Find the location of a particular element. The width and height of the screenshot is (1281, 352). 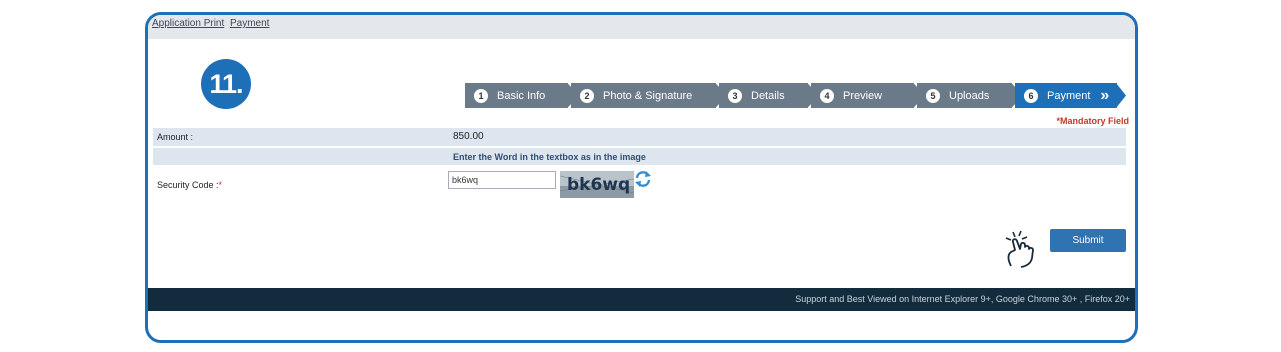

step-3-number: 3 is located at coordinates (735, 95).